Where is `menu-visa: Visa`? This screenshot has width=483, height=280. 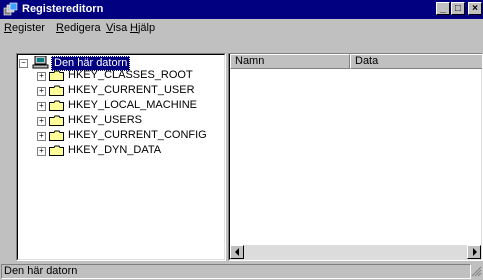
menu-visa: Visa is located at coordinates (116, 28).